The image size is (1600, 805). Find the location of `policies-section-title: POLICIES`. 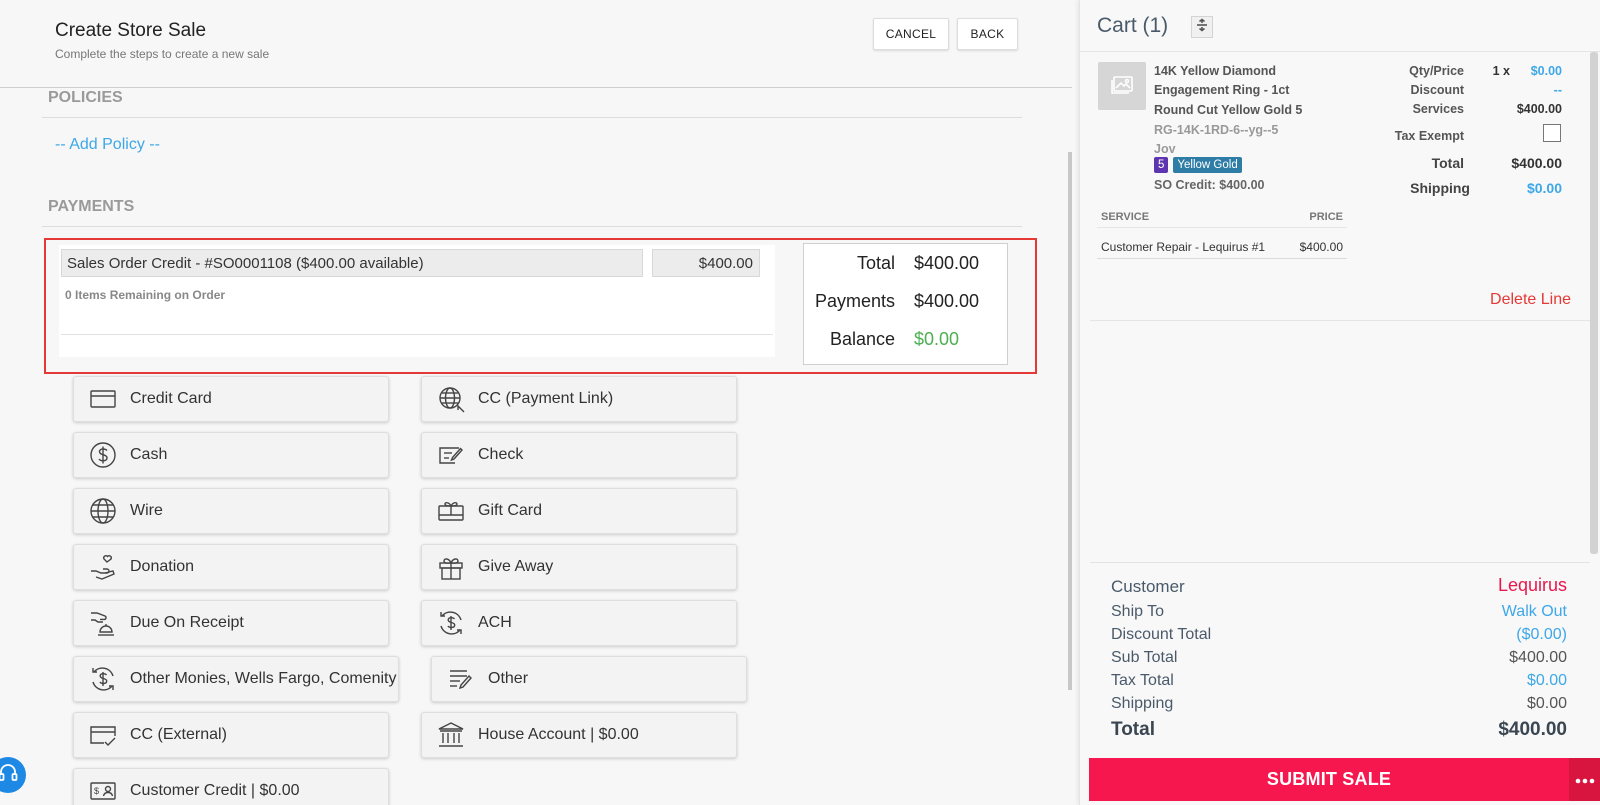

policies-section-title: POLICIES is located at coordinates (85, 97).